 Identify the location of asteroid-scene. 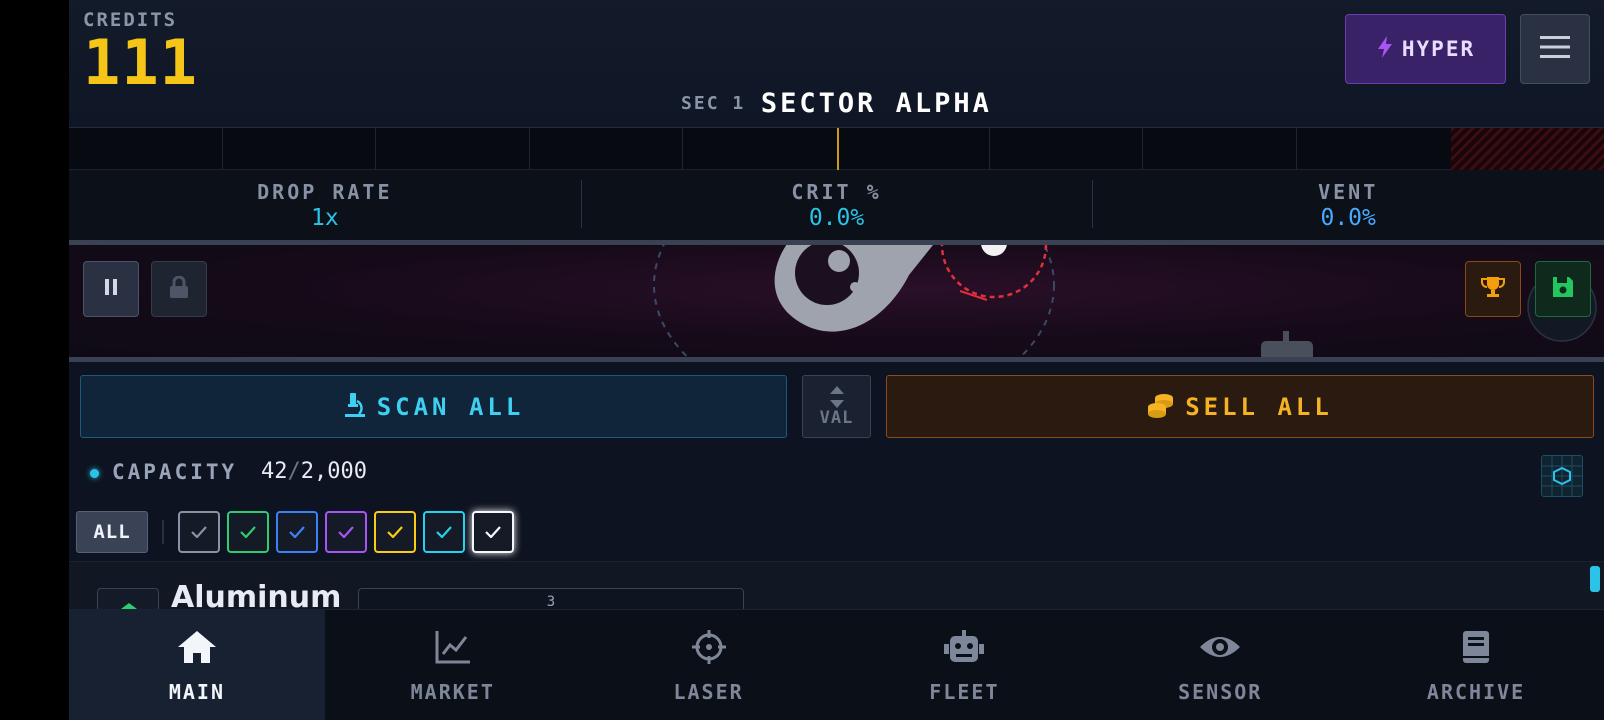
(1125, 301).